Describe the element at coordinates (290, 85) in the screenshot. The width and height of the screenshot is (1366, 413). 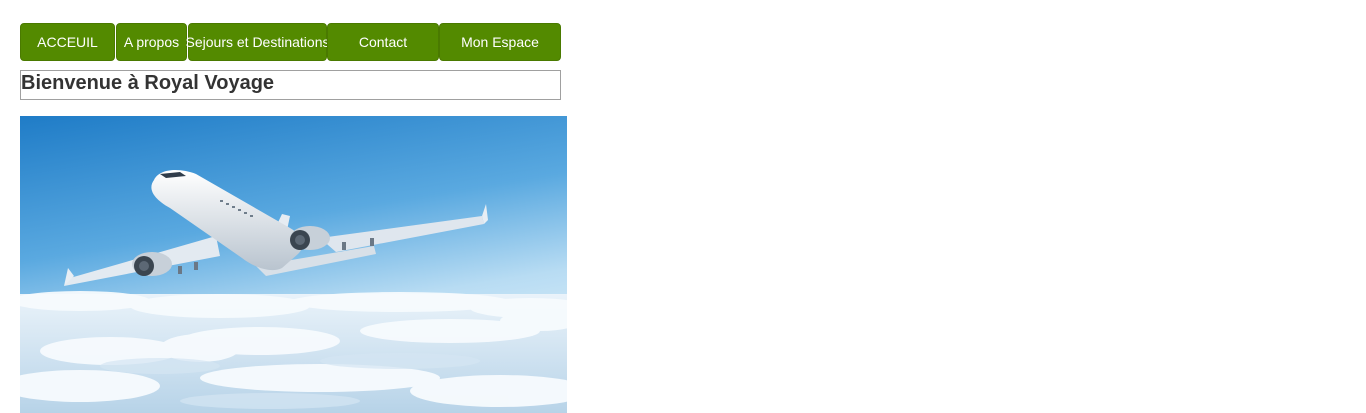
I see `welcome-header: Bienvenue à Royal Voyage` at that location.